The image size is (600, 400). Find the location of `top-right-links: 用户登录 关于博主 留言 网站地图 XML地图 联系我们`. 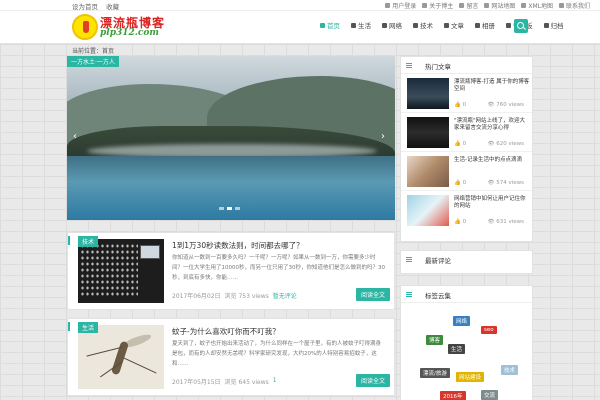

top-right-links: 用户登录 关于博主 留言 网站地图 XML地图 联系我们 is located at coordinates (487, 5).